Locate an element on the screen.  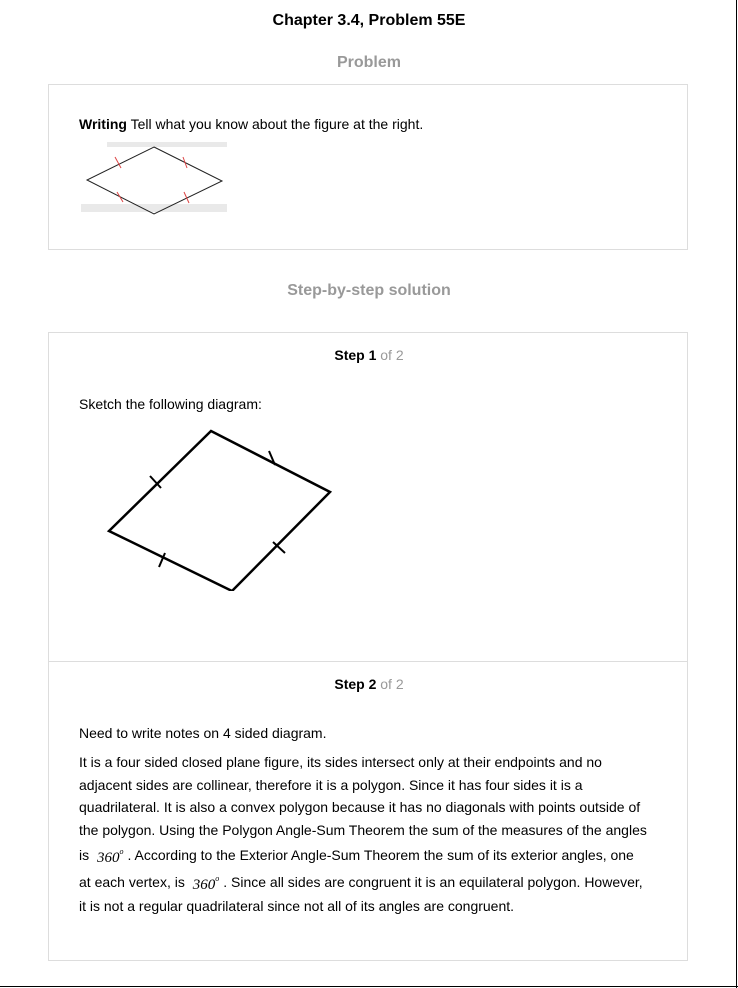
exterior-angle-sum-value: 360o is located at coordinates (206, 883).